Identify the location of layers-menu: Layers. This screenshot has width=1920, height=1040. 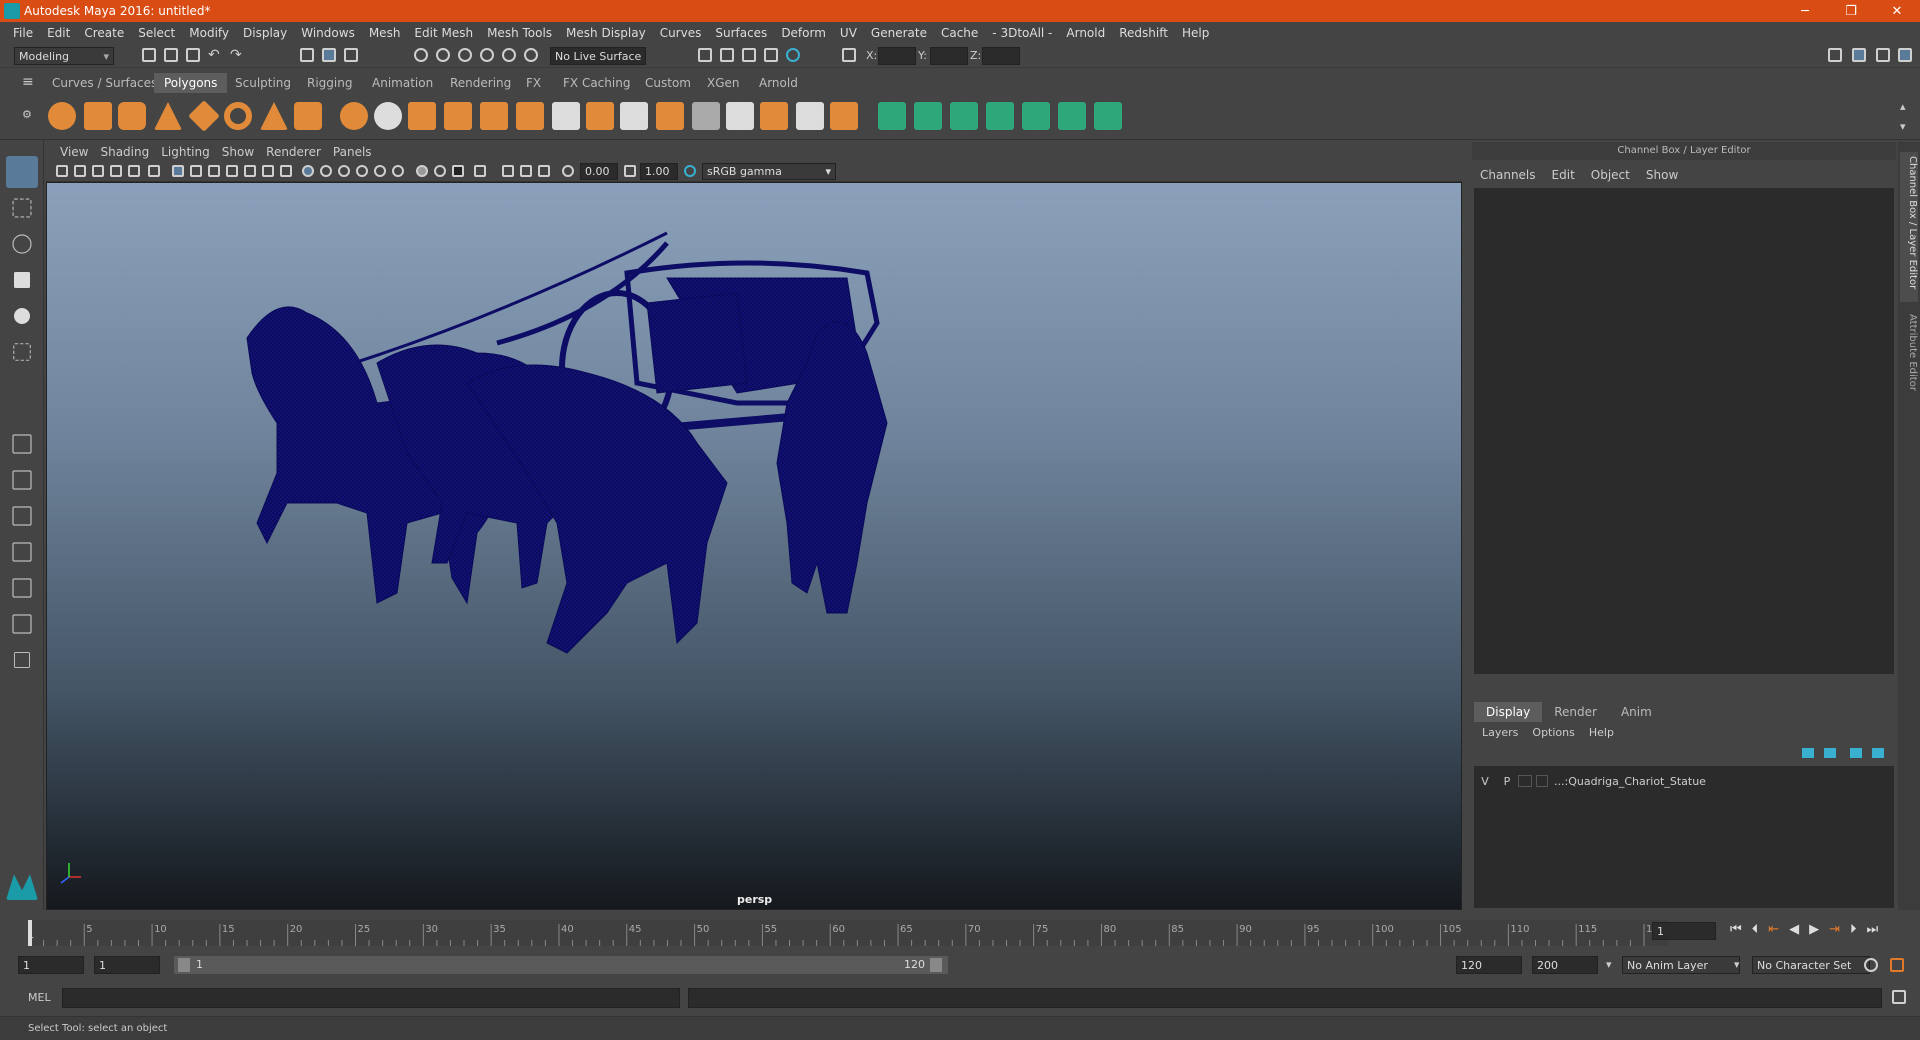
(1500, 732).